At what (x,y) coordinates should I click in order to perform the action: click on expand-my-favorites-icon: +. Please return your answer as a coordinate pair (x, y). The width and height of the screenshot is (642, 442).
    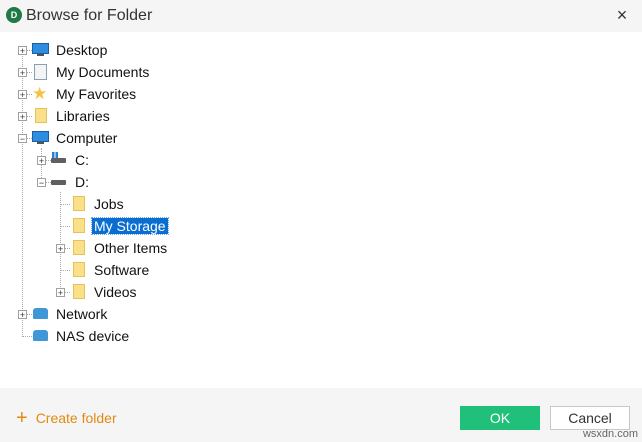
    Looking at the image, I should click on (22, 95).